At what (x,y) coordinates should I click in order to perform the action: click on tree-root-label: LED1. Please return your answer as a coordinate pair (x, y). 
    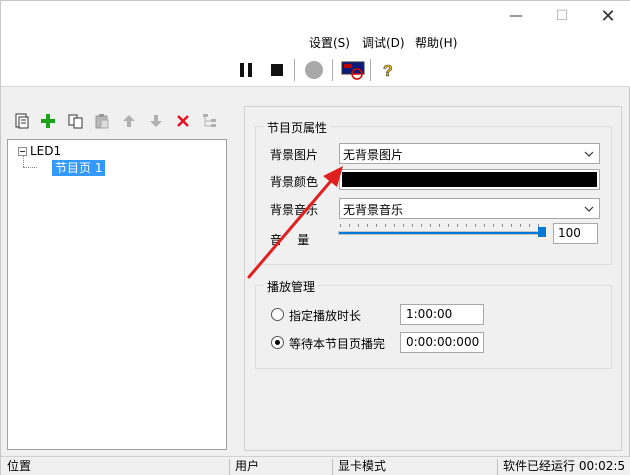
    Looking at the image, I should click on (46, 151).